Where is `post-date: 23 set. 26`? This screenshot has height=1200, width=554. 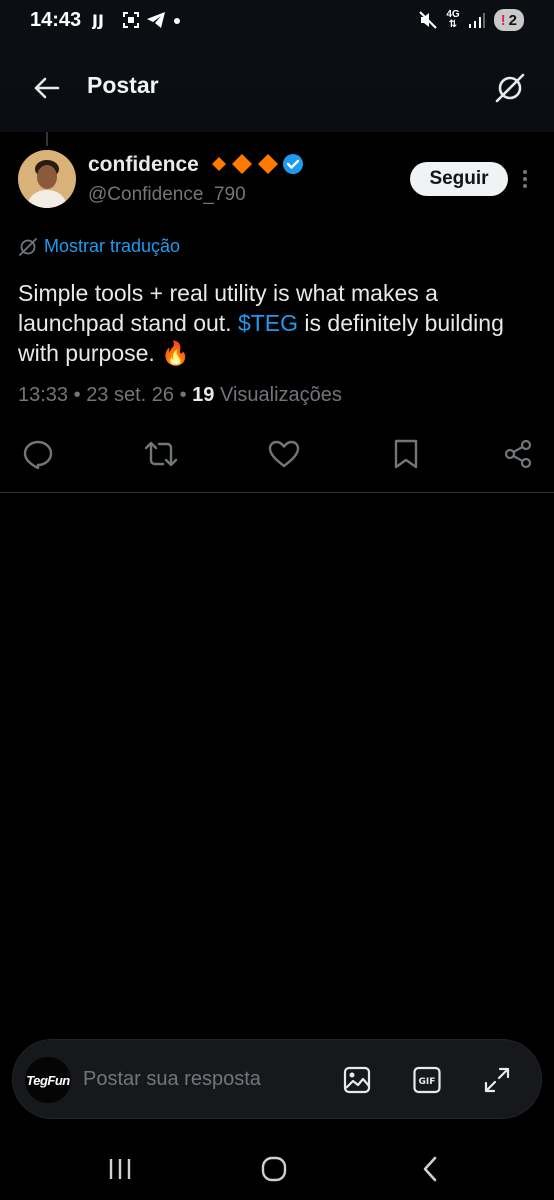
post-date: 23 set. 26 is located at coordinates (130, 395).